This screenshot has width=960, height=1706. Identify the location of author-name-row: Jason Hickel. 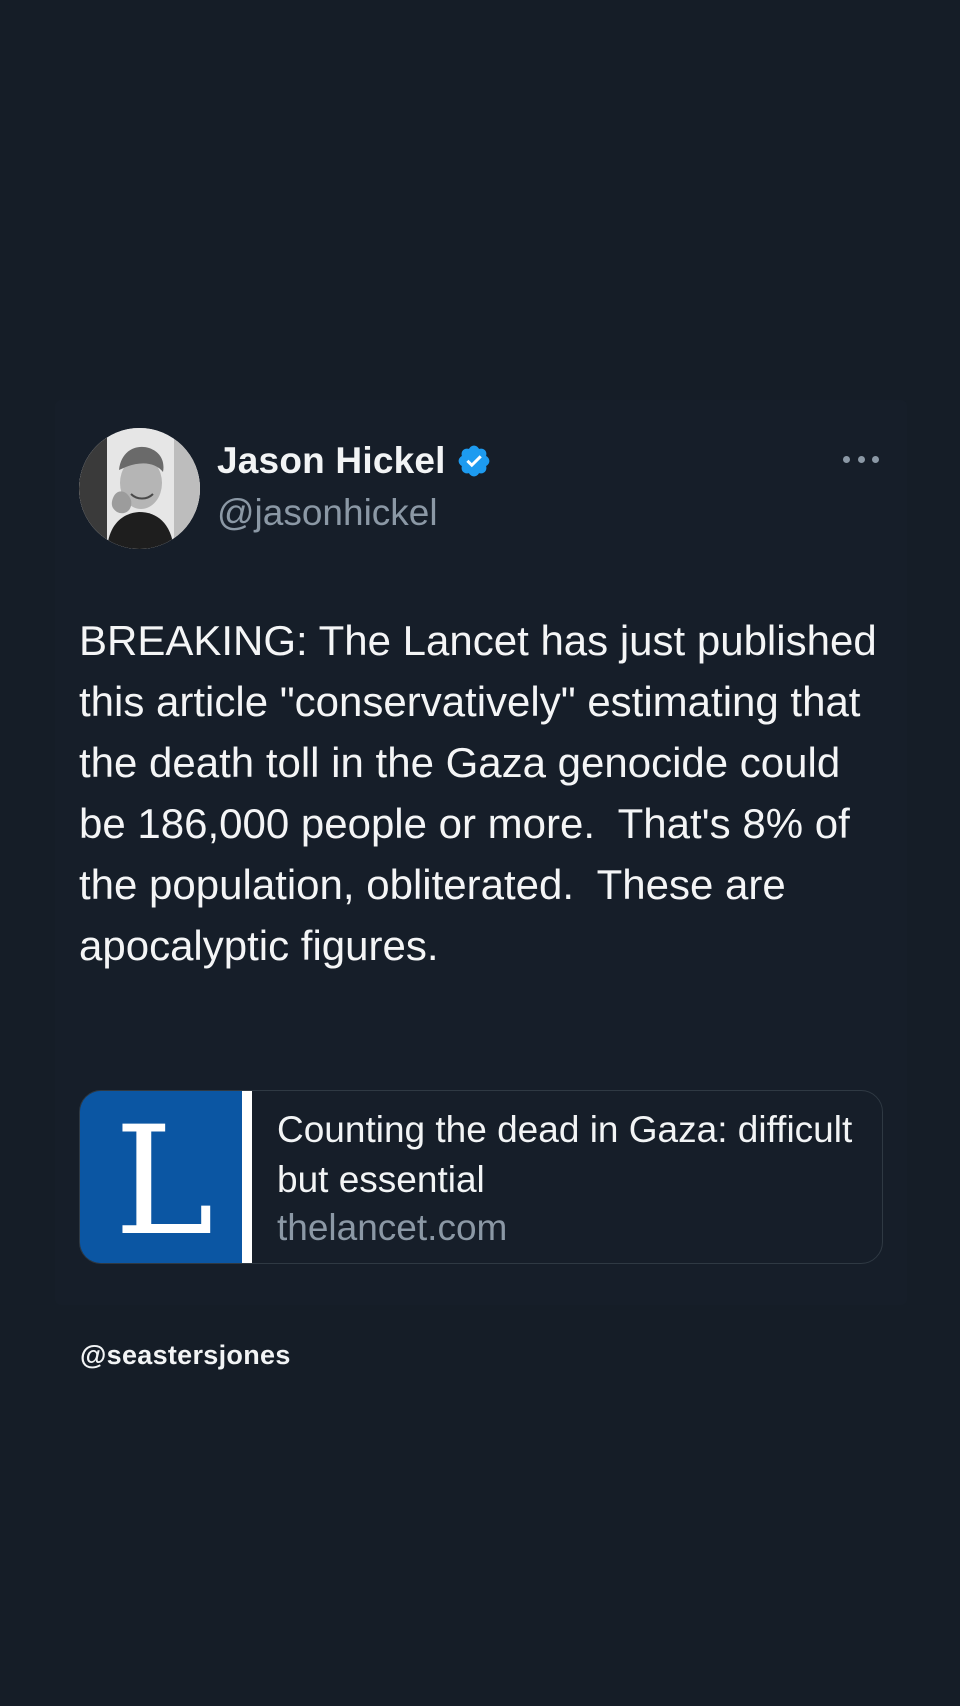
(354, 461).